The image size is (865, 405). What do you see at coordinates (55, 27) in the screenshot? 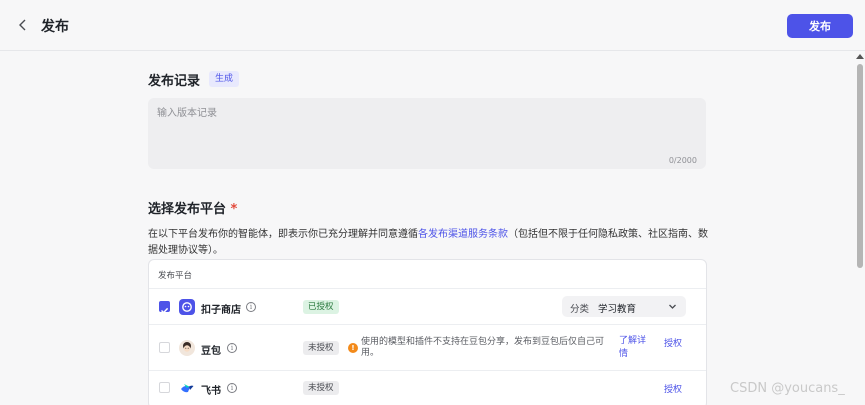
I see `page-title: 发布` at bounding box center [55, 27].